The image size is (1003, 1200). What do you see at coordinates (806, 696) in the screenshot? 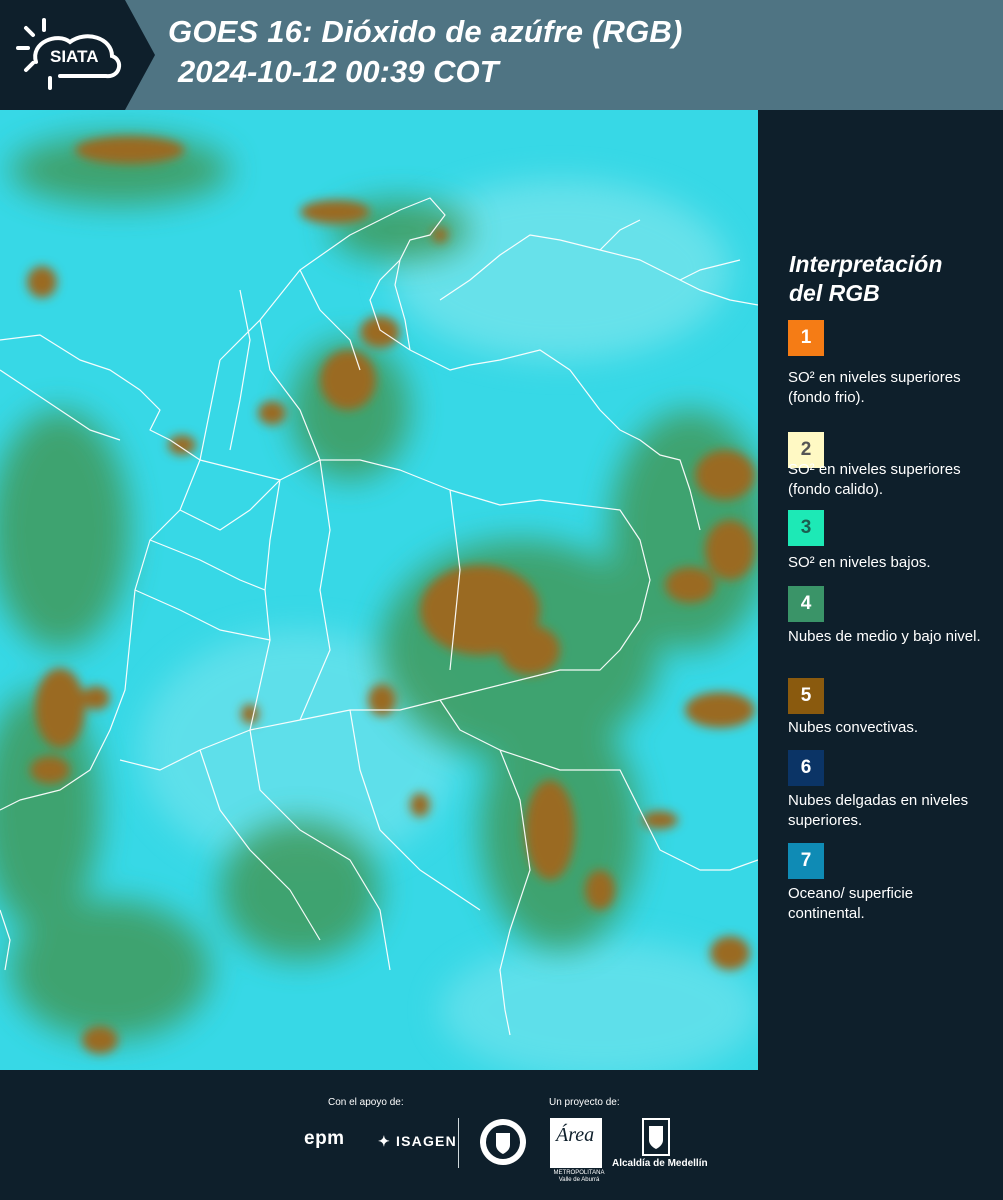
I see `legend-swatch-5: 5` at bounding box center [806, 696].